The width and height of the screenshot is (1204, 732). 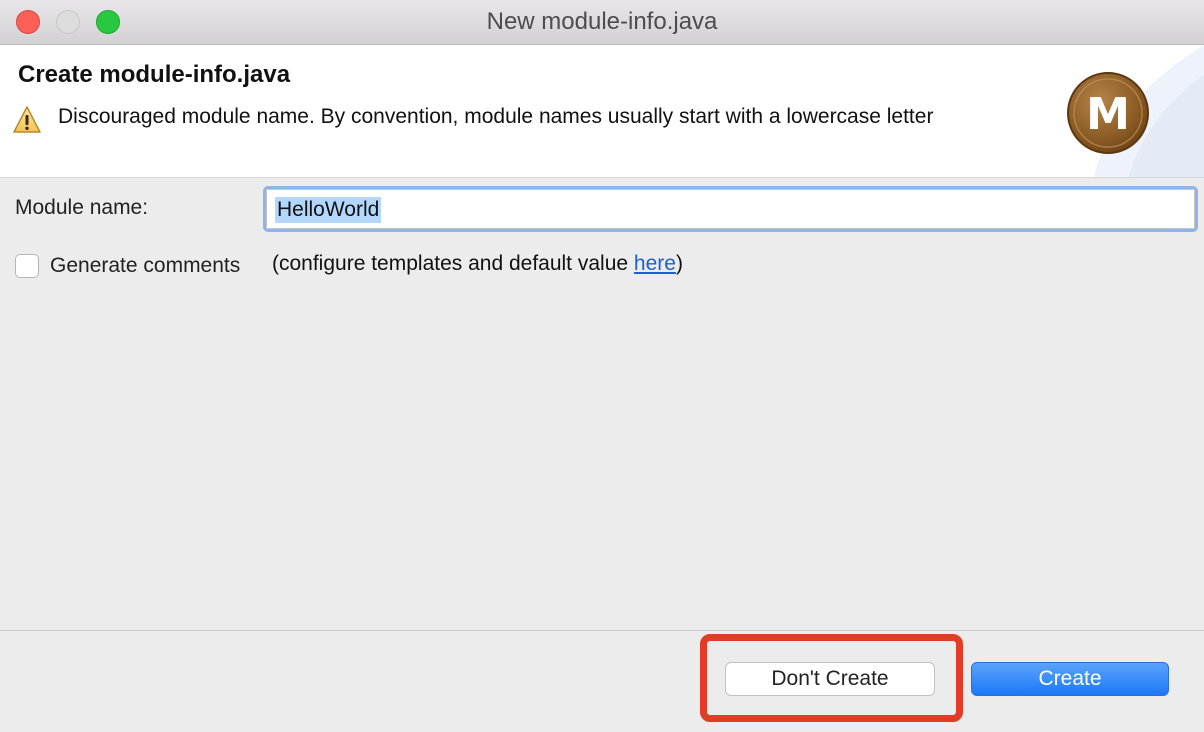 I want to click on svg-text: M, so click(x=1108, y=114).